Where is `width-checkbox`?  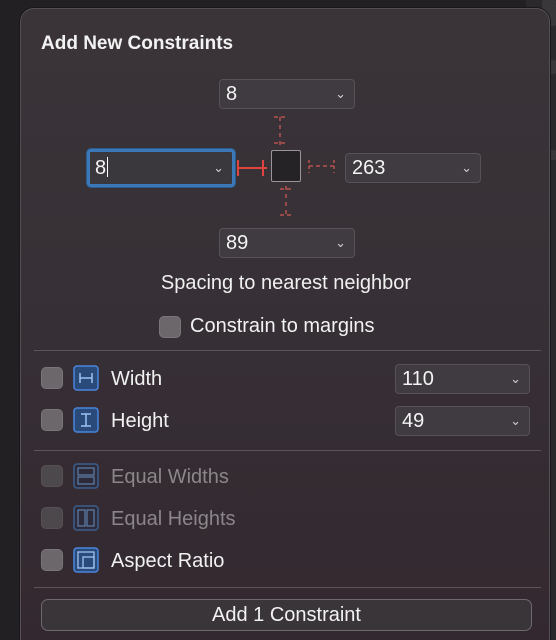
width-checkbox is located at coordinates (52, 378).